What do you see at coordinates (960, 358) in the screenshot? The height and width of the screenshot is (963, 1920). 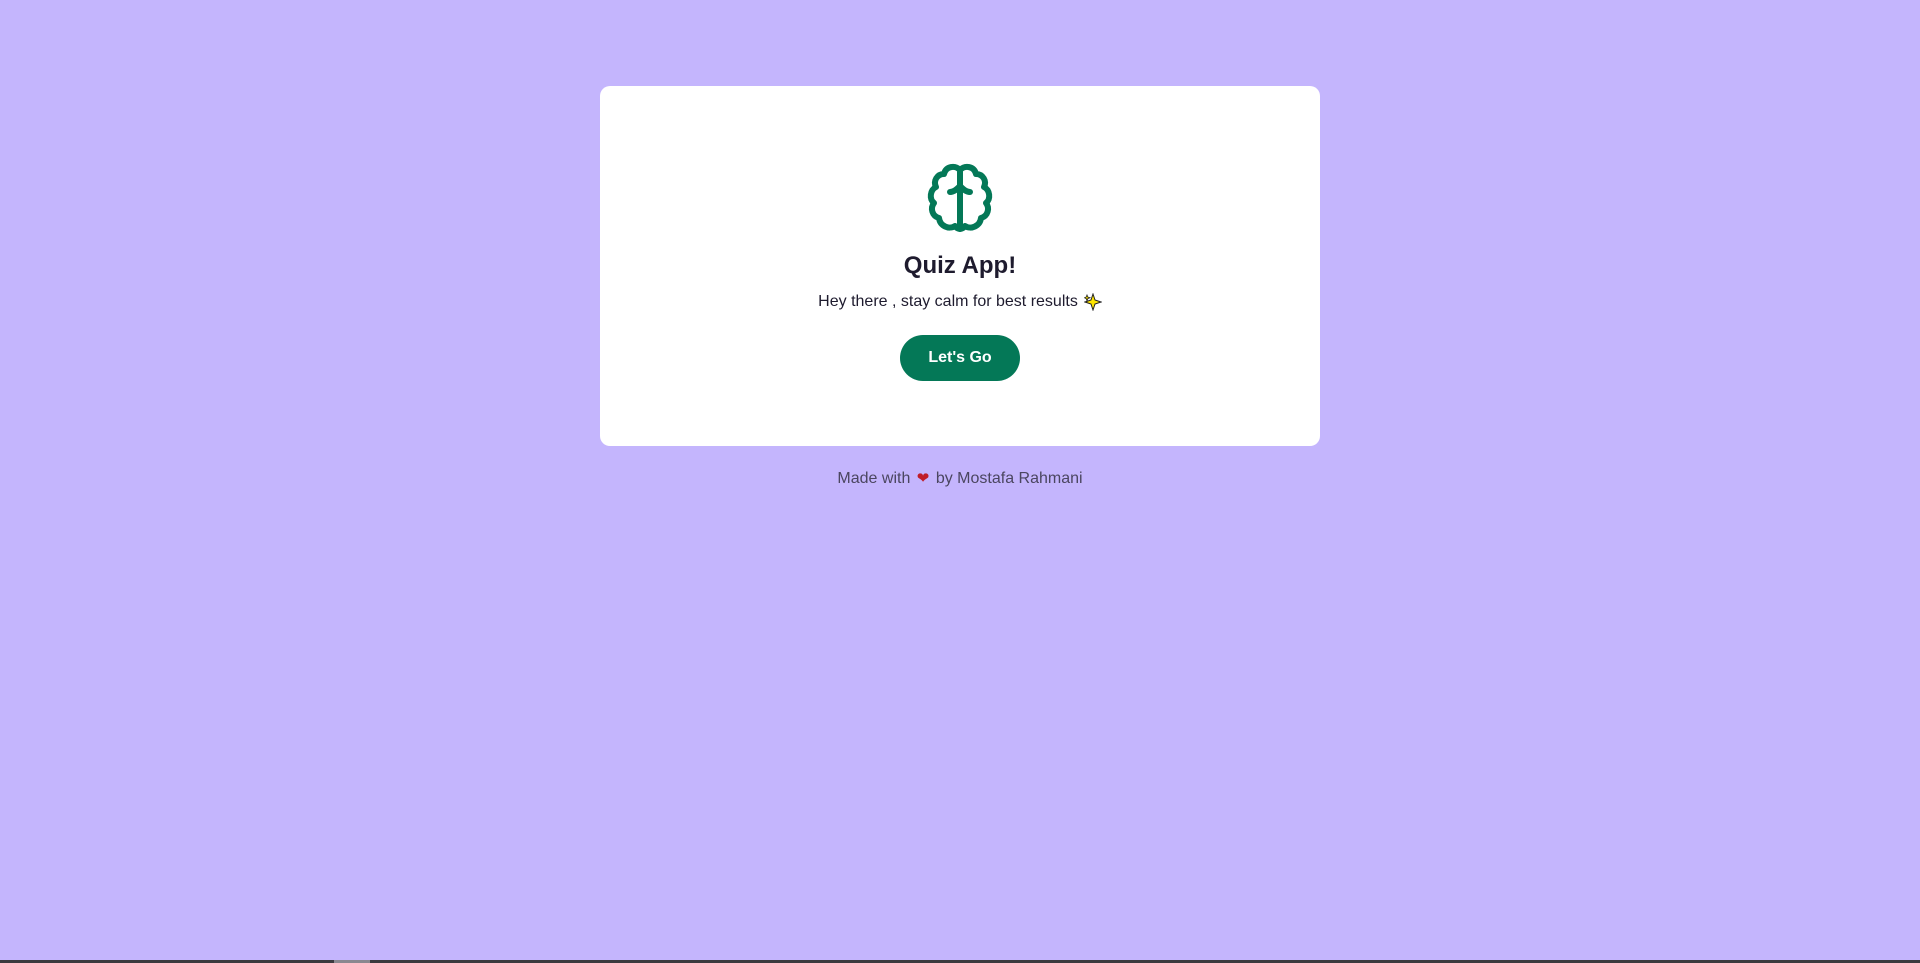 I see `lets-go-button: Let's Go` at bounding box center [960, 358].